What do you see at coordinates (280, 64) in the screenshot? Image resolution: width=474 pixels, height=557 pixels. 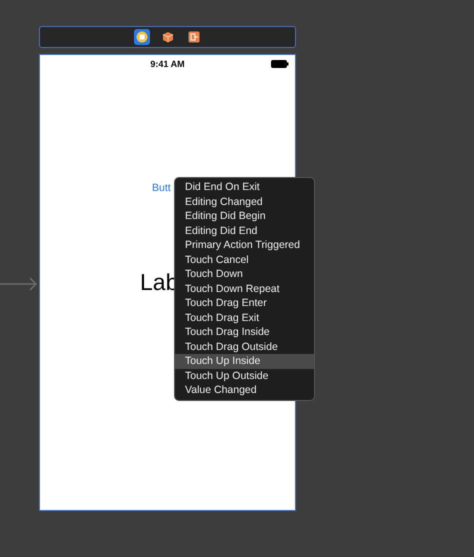 I see `battery-icon` at bounding box center [280, 64].